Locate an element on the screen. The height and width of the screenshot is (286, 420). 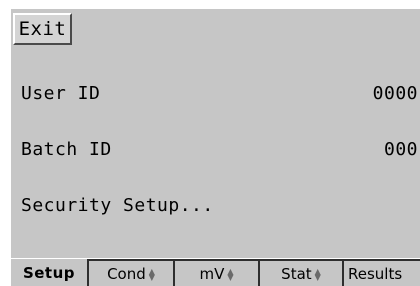
user-id-label: User ID is located at coordinates (61, 93).